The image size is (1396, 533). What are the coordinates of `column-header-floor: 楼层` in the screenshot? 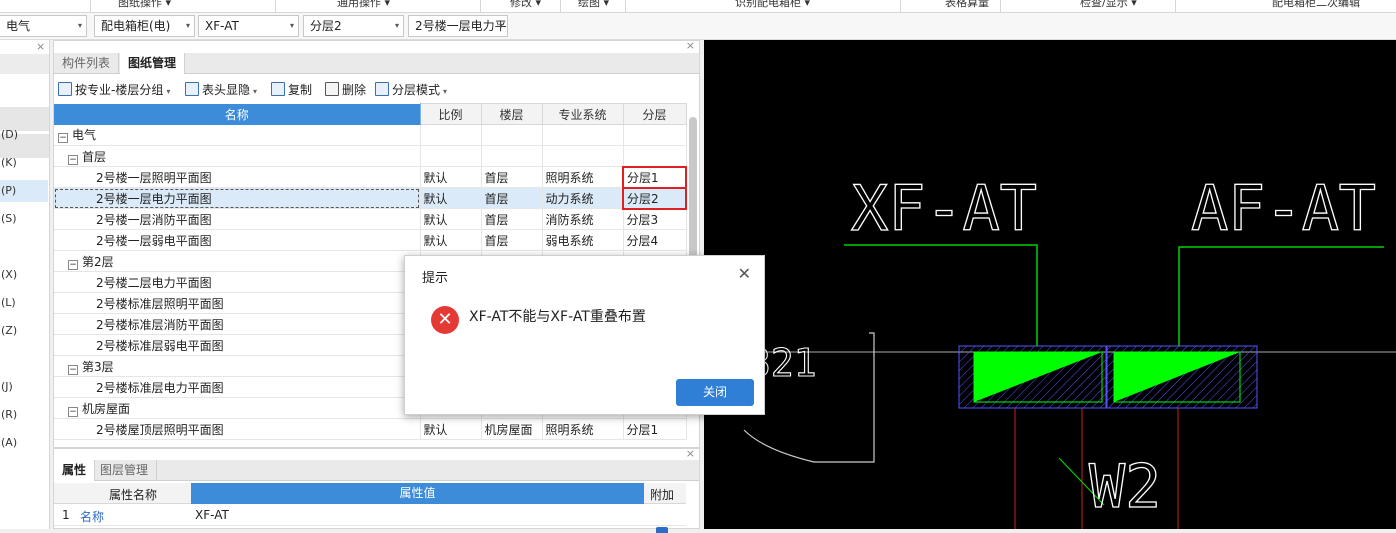 It's located at (511, 114).